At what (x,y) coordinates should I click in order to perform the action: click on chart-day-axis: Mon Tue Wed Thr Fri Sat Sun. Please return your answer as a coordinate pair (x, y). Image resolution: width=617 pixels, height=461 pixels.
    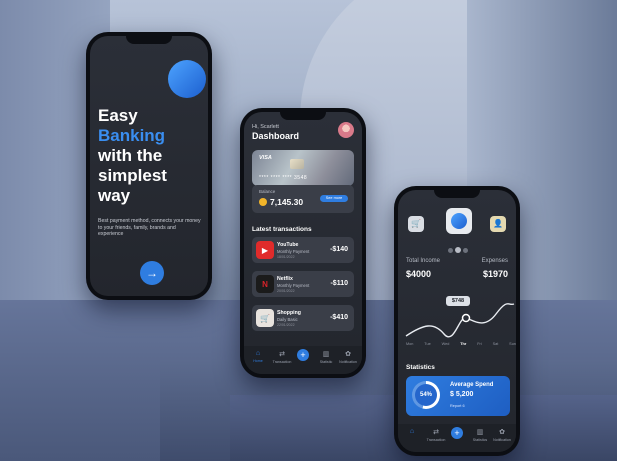
    Looking at the image, I should click on (461, 344).